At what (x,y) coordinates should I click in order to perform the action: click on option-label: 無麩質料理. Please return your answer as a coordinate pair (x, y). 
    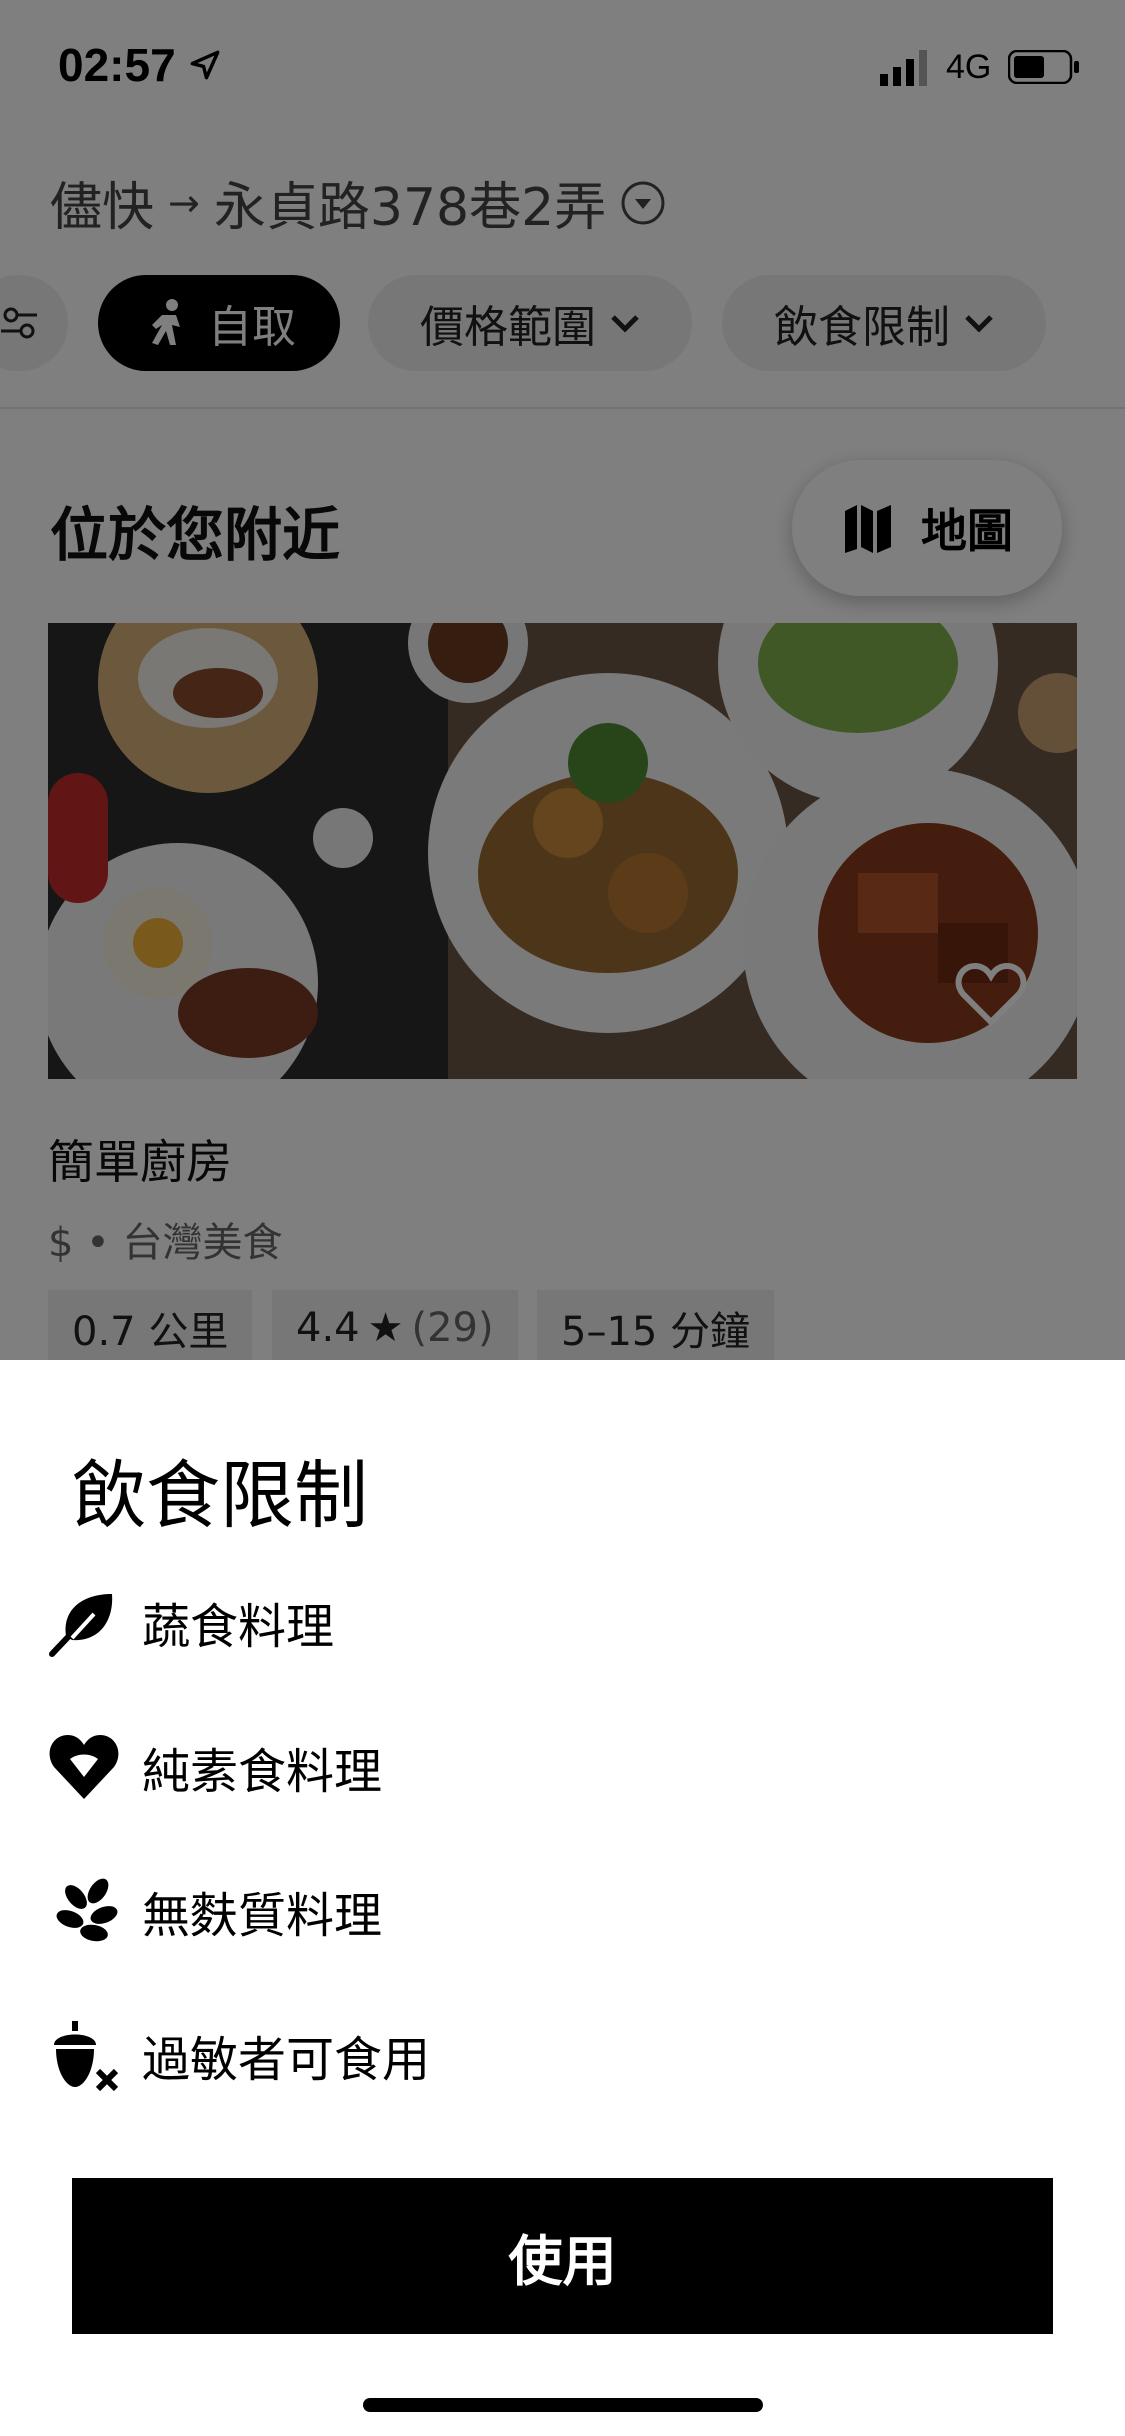
    Looking at the image, I should click on (262, 1916).